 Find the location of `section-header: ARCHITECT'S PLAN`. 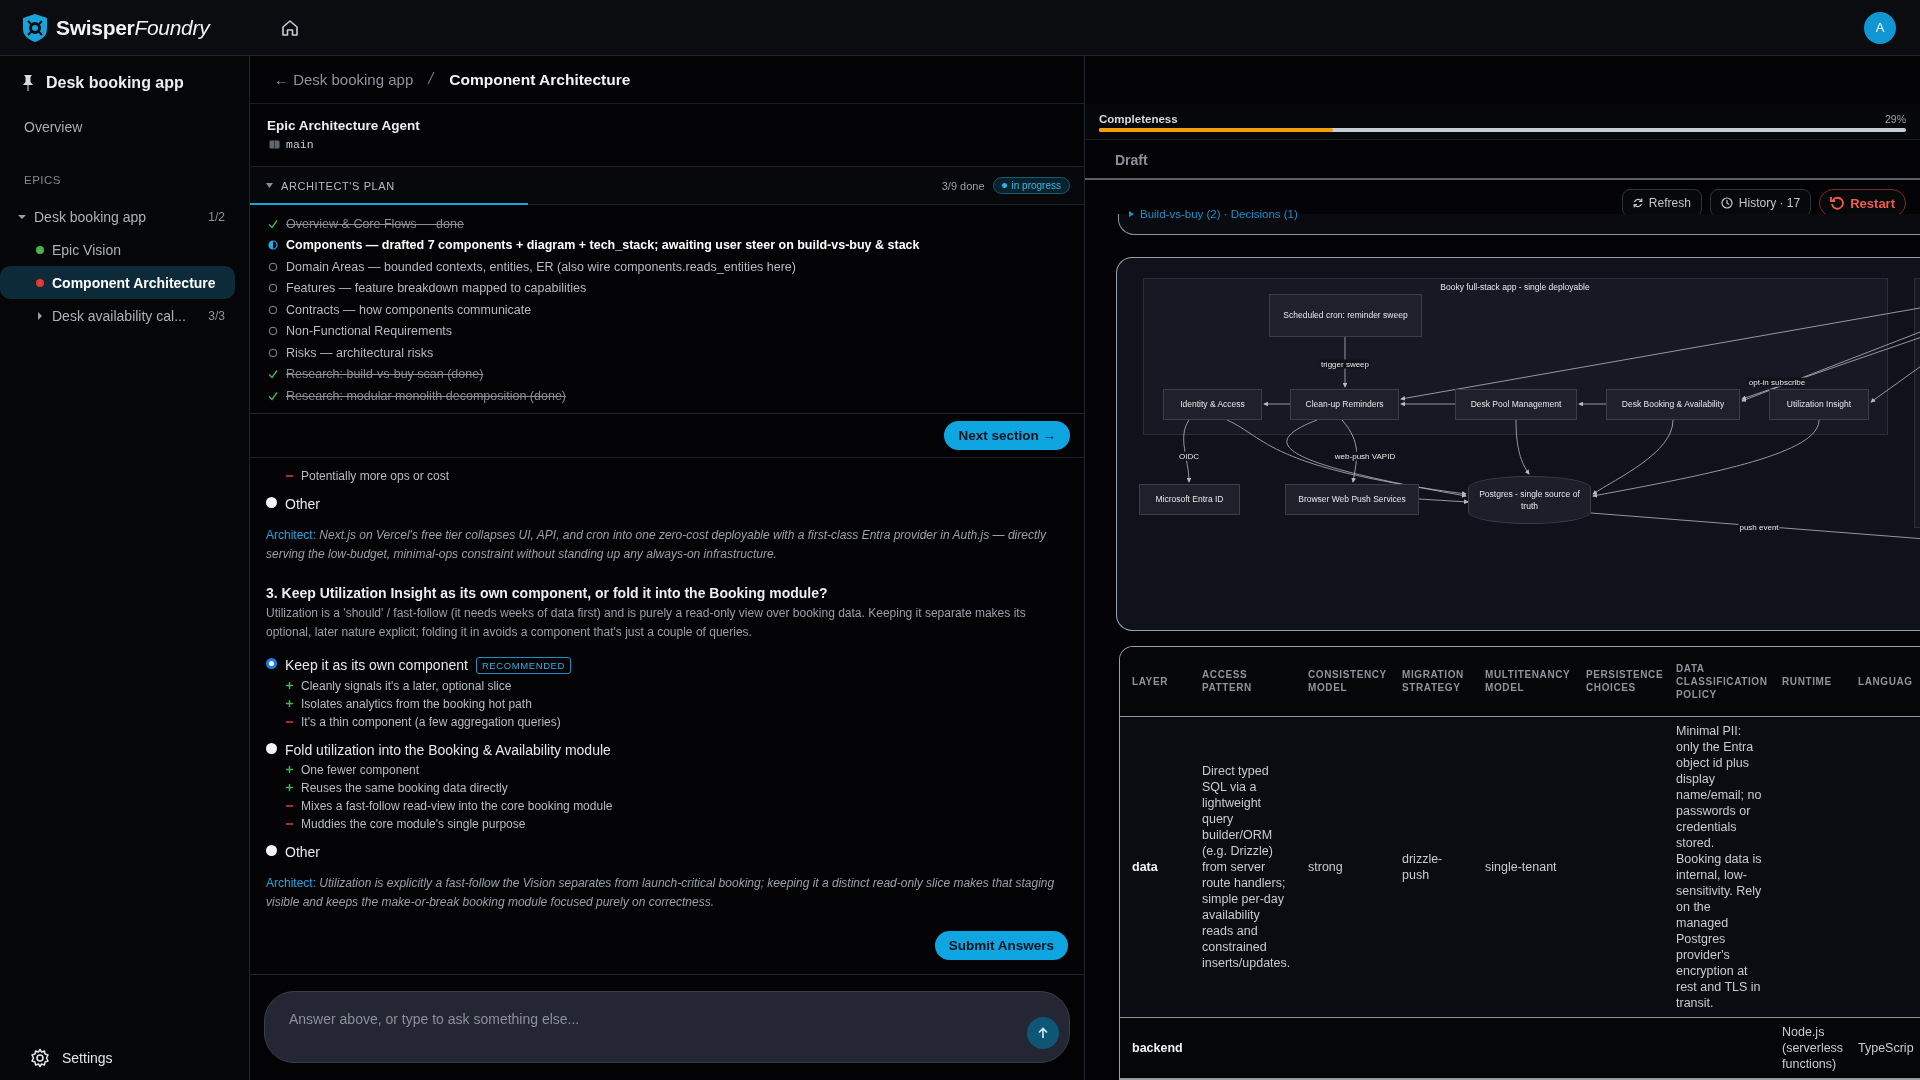

section-header: ARCHITECT'S PLAN is located at coordinates (607, 185).